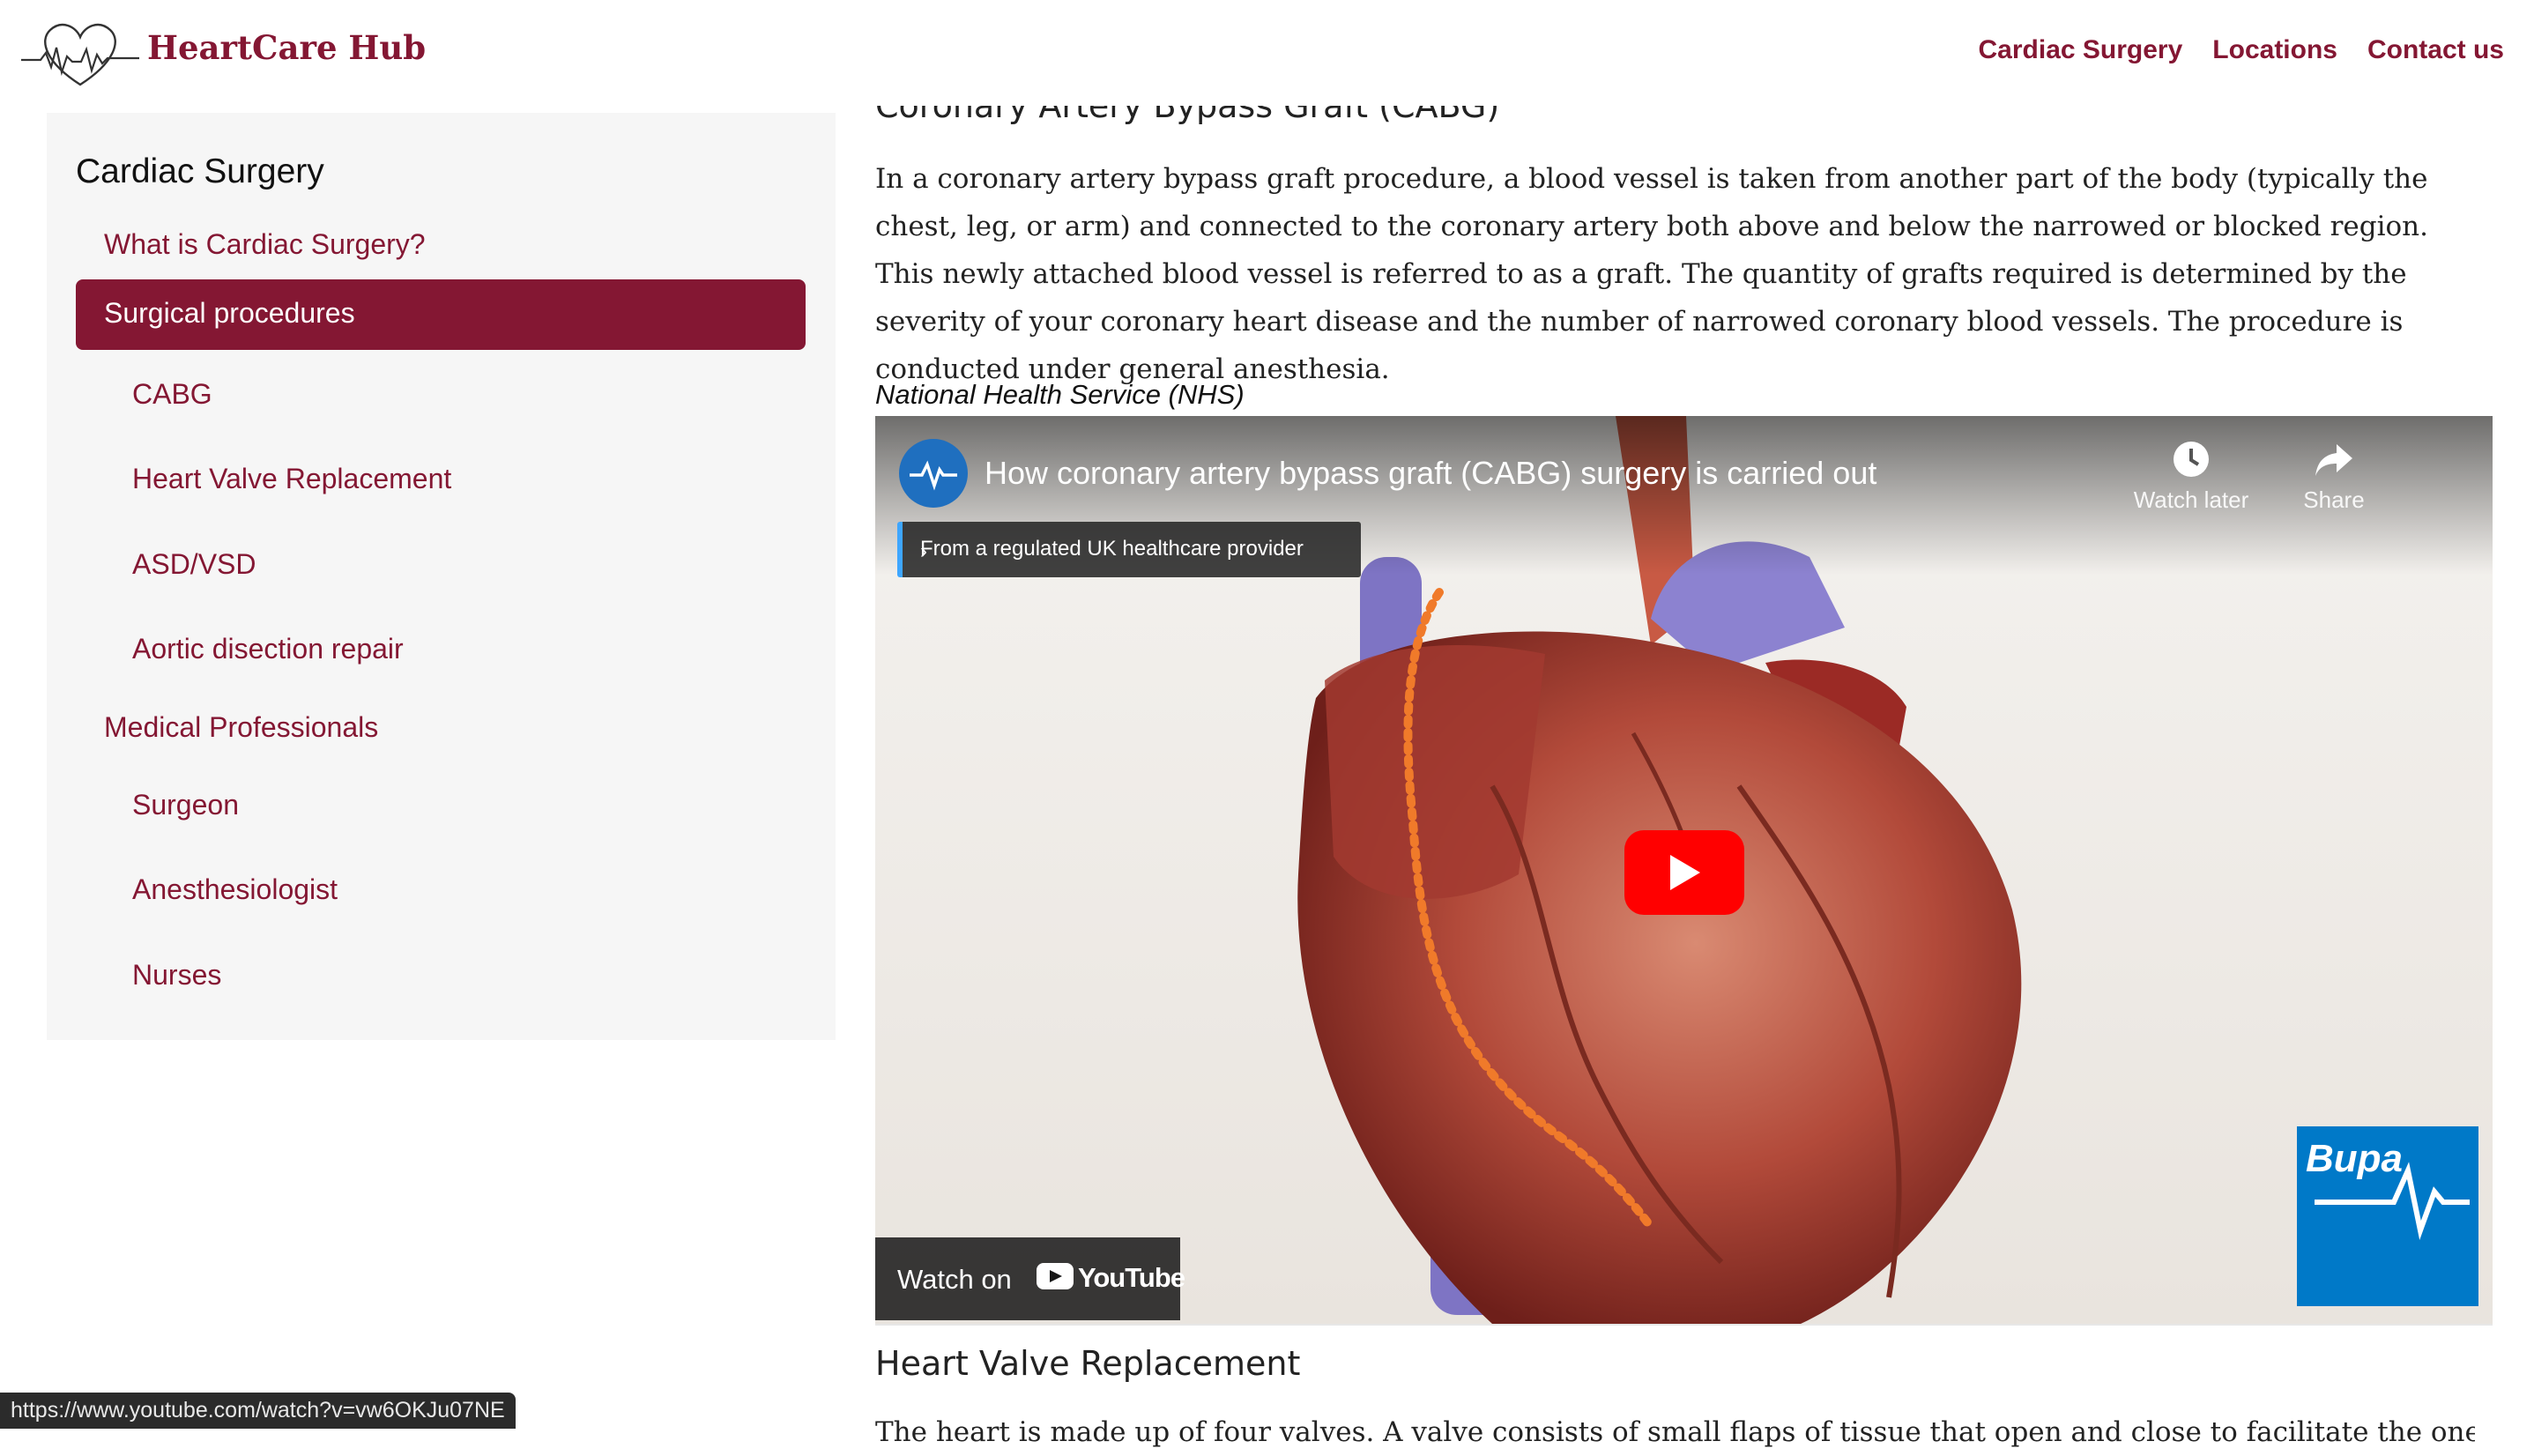 The width and height of the screenshot is (2534, 1456). Describe the element at coordinates (933, 473) in the screenshot. I see `channel-avatar` at that location.